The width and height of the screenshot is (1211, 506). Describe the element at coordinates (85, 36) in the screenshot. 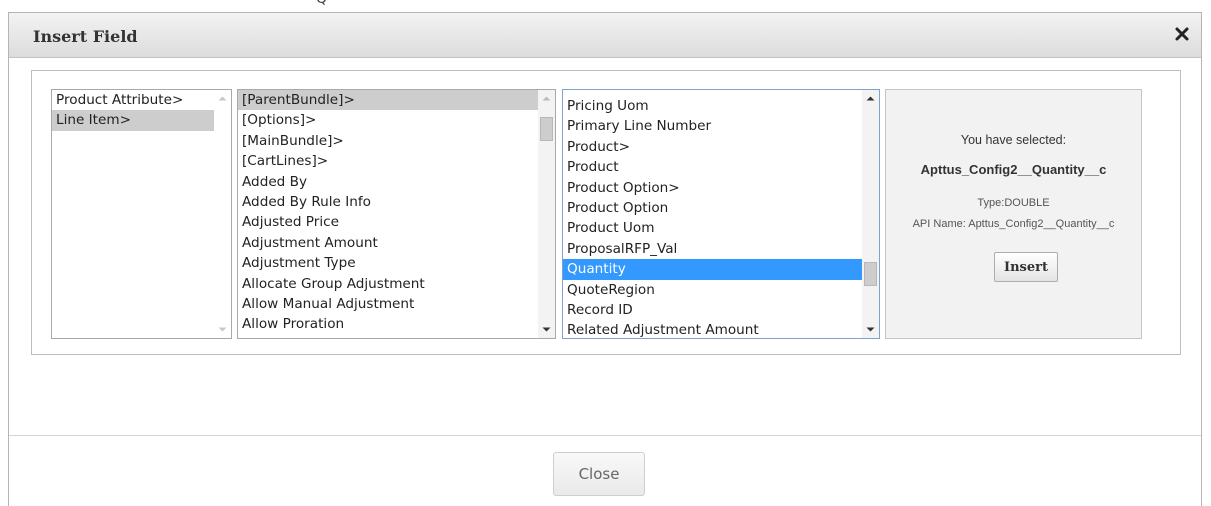

I see `dialog-title: Insert Field` at that location.